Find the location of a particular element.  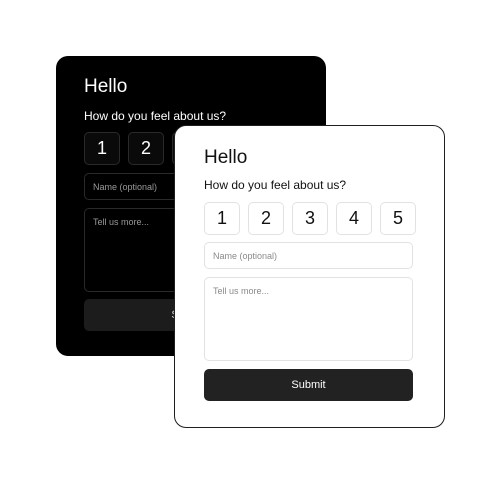

rating-button-3: 3 is located at coordinates (310, 218).